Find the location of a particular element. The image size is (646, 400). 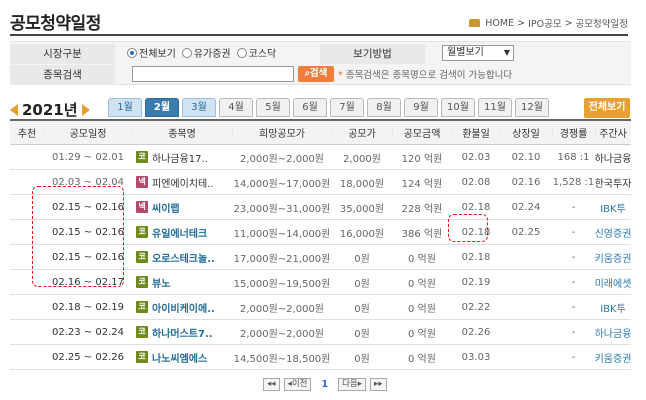

listing-cell: 02.24 is located at coordinates (526, 207).